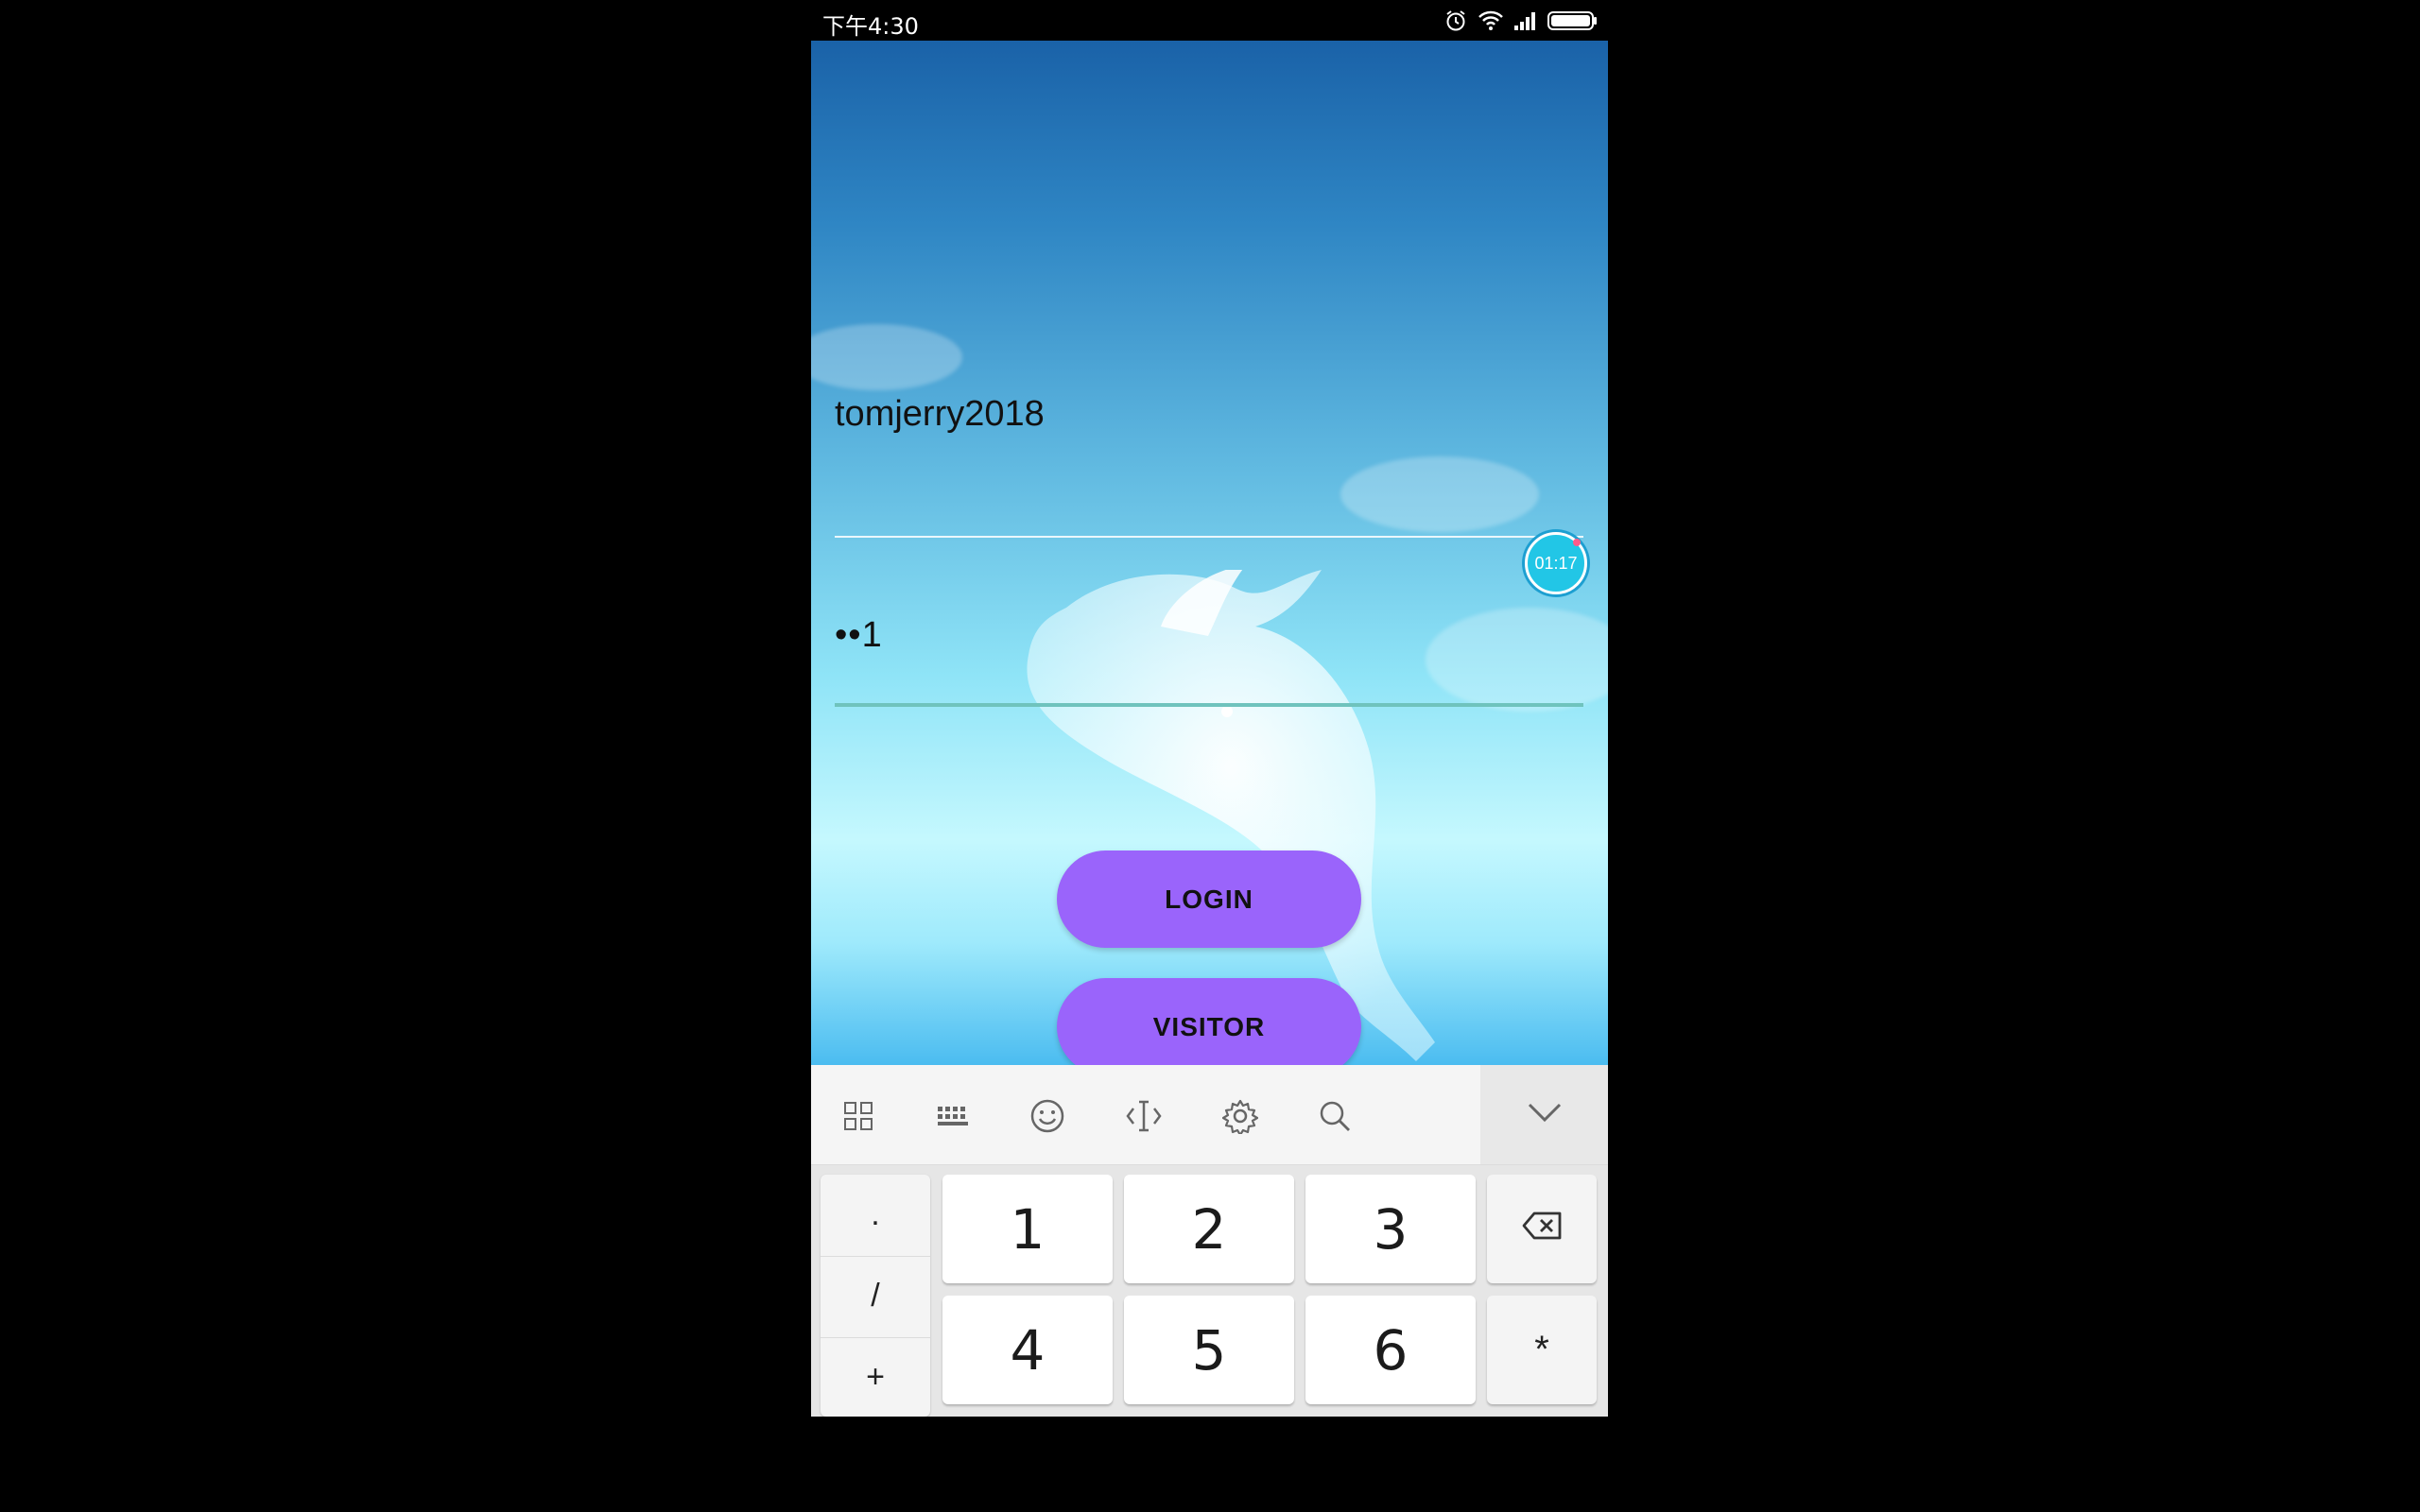 This screenshot has width=2420, height=1512. I want to click on backspace-icon, so click(1542, 1229).